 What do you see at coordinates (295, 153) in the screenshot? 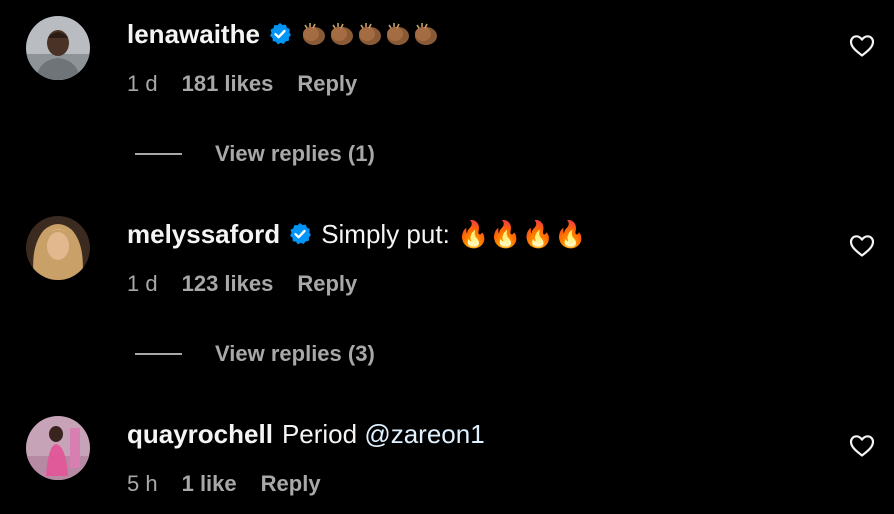
I see `view-replies-label: View replies (1)` at bounding box center [295, 153].